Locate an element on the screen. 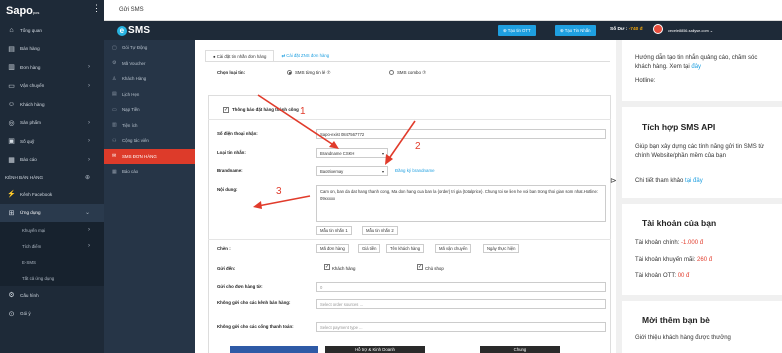 This screenshot has height=353, width=782. api-title: Tích hợp SMS API is located at coordinates (679, 127).